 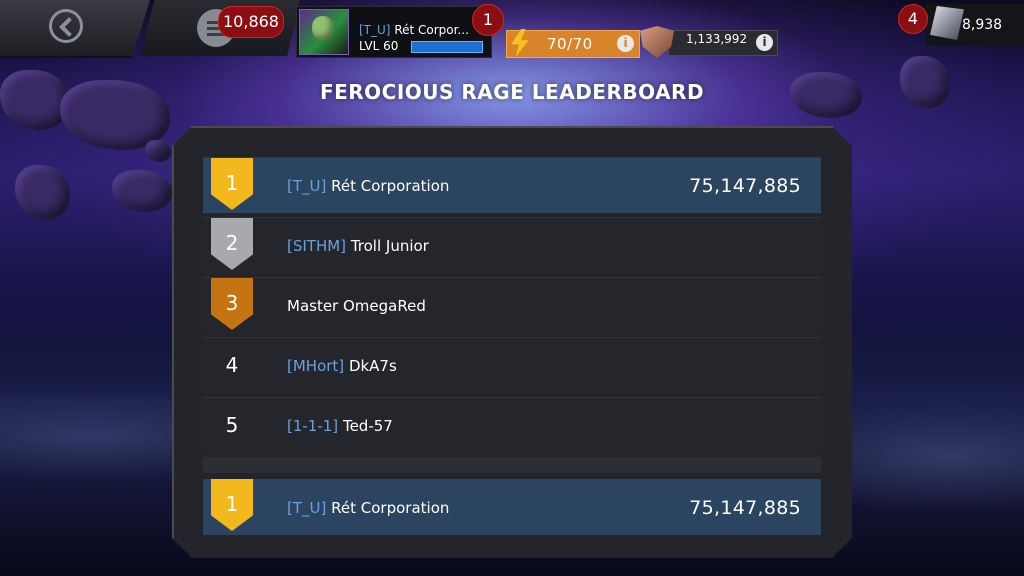 What do you see at coordinates (512, 425) in the screenshot?
I see `leaderboard-row: 5 [1-1-1] Ted-57` at bounding box center [512, 425].